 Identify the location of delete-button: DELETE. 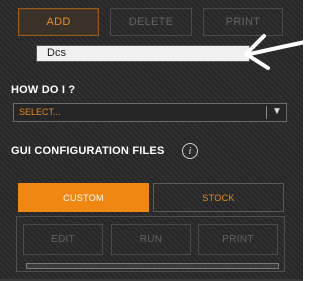
(151, 22).